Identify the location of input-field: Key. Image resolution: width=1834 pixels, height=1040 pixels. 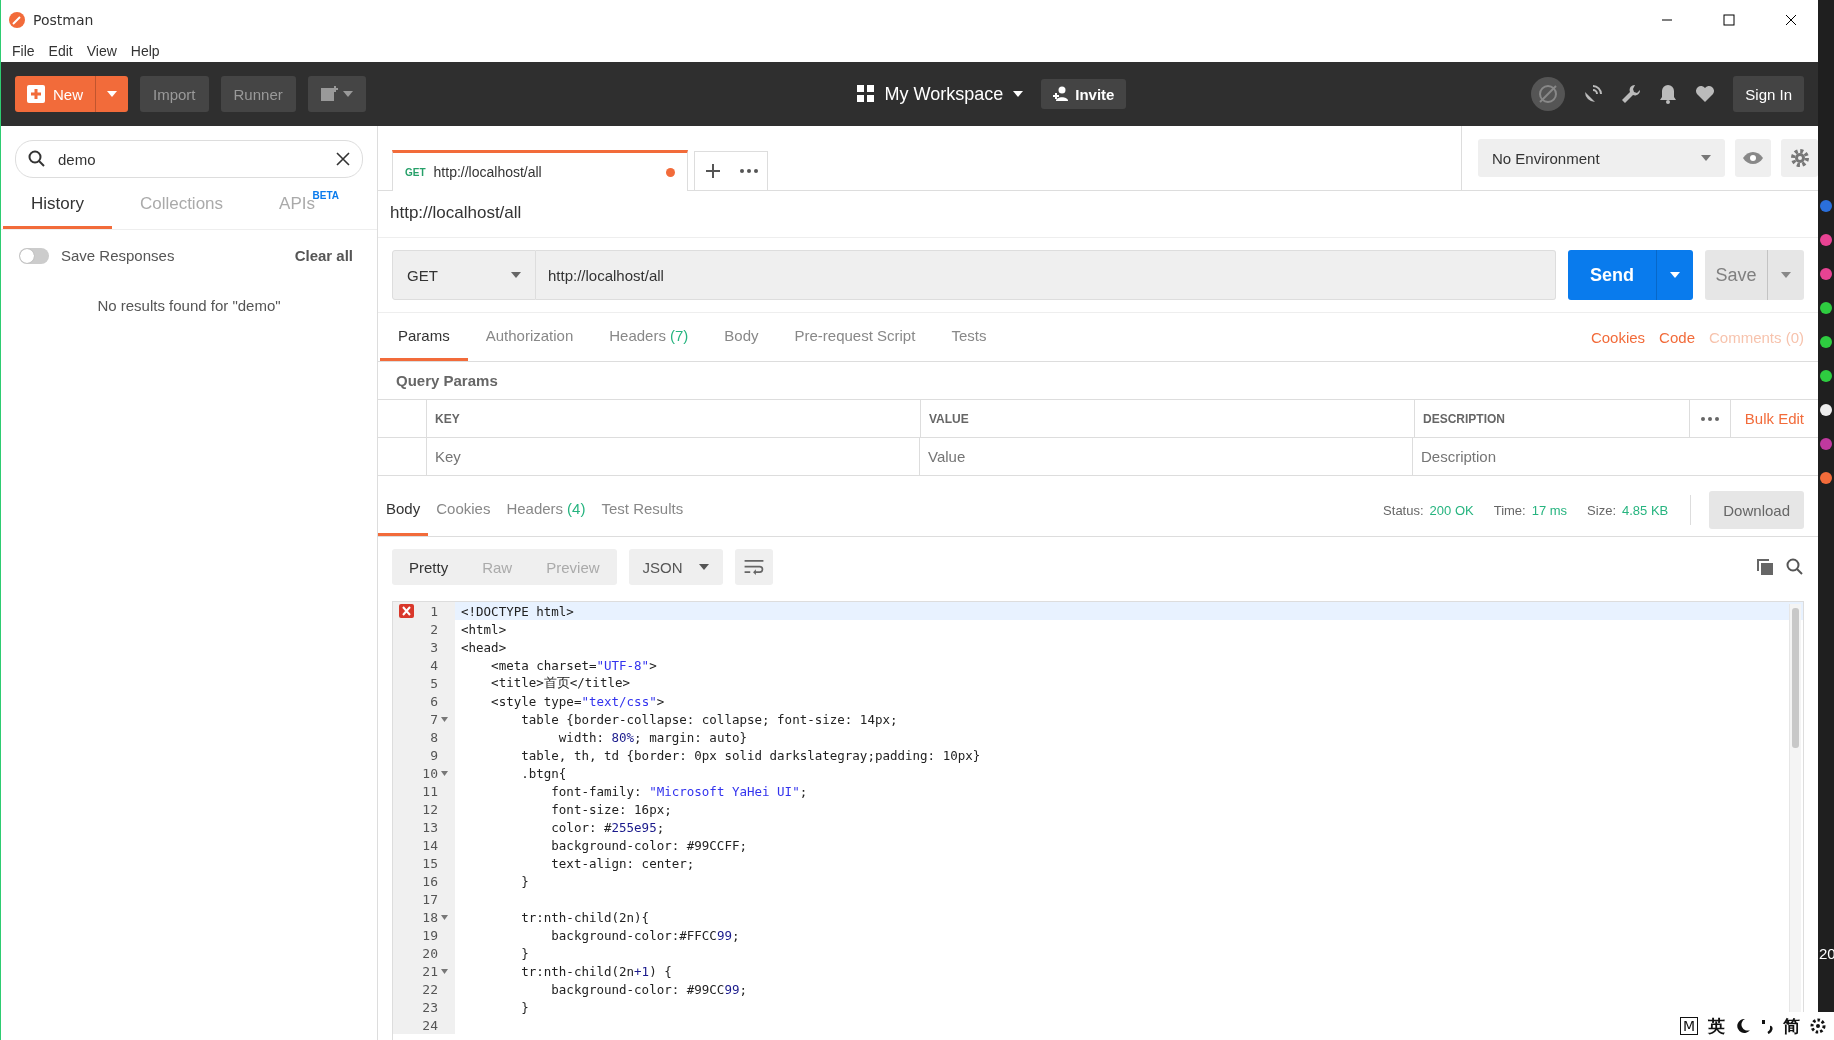
(673, 456).